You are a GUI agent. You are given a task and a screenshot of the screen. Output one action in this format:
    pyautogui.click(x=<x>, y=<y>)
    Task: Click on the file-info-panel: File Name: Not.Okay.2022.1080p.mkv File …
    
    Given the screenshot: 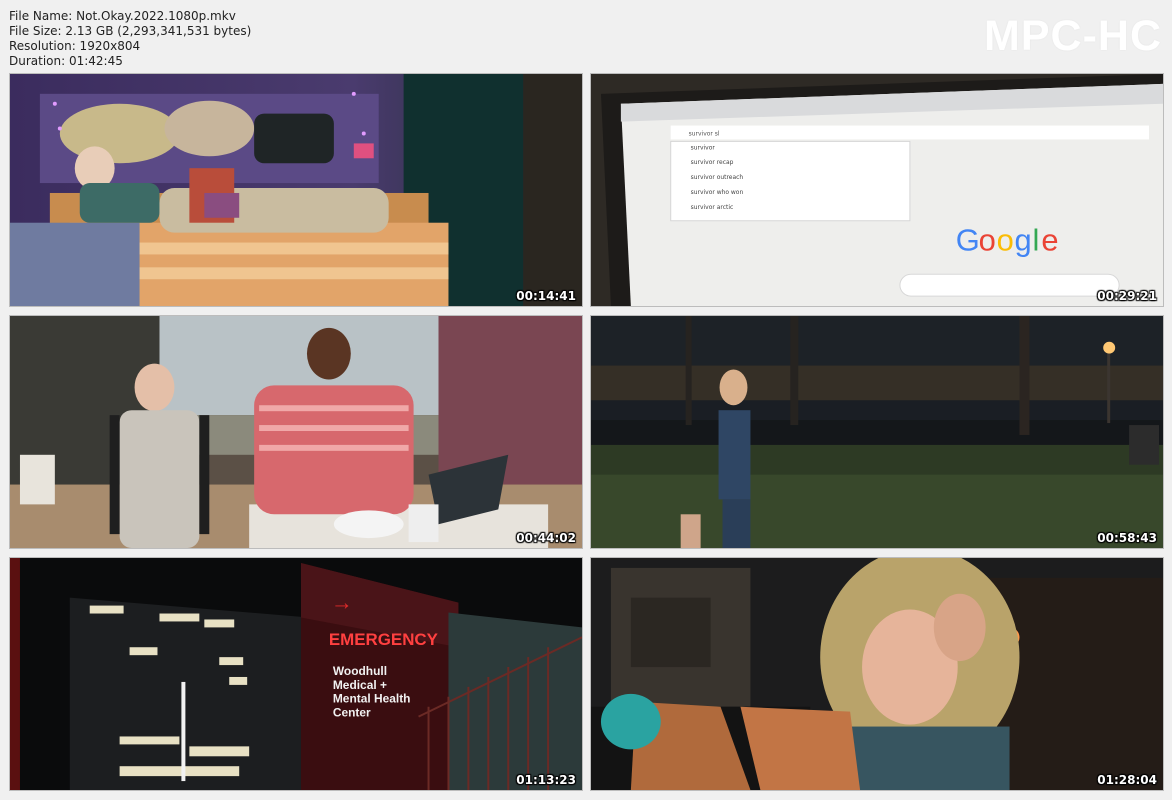 What is the action you would take?
    pyautogui.click(x=130, y=39)
    